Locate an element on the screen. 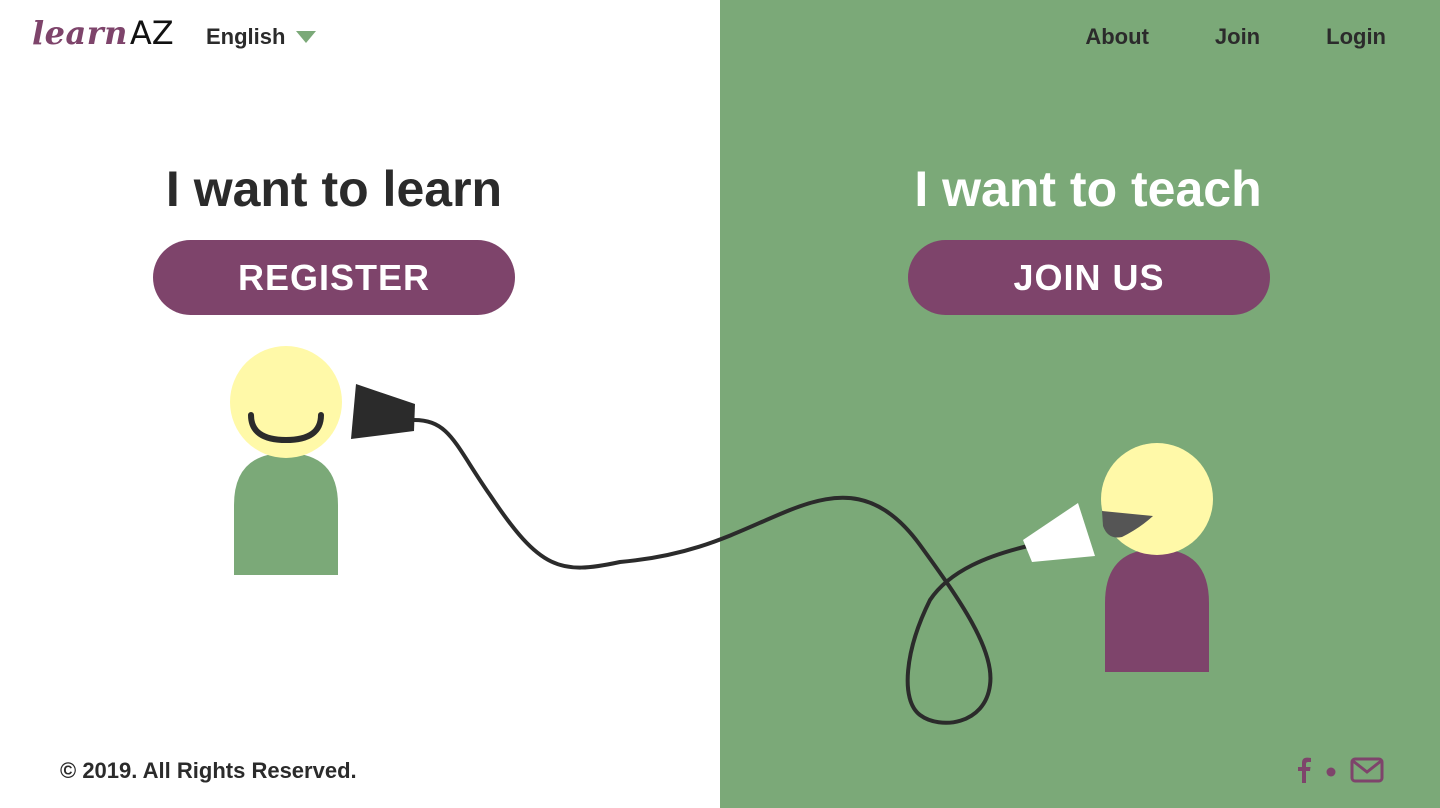 This screenshot has width=1440, height=808. language-selector: English is located at coordinates (261, 37).